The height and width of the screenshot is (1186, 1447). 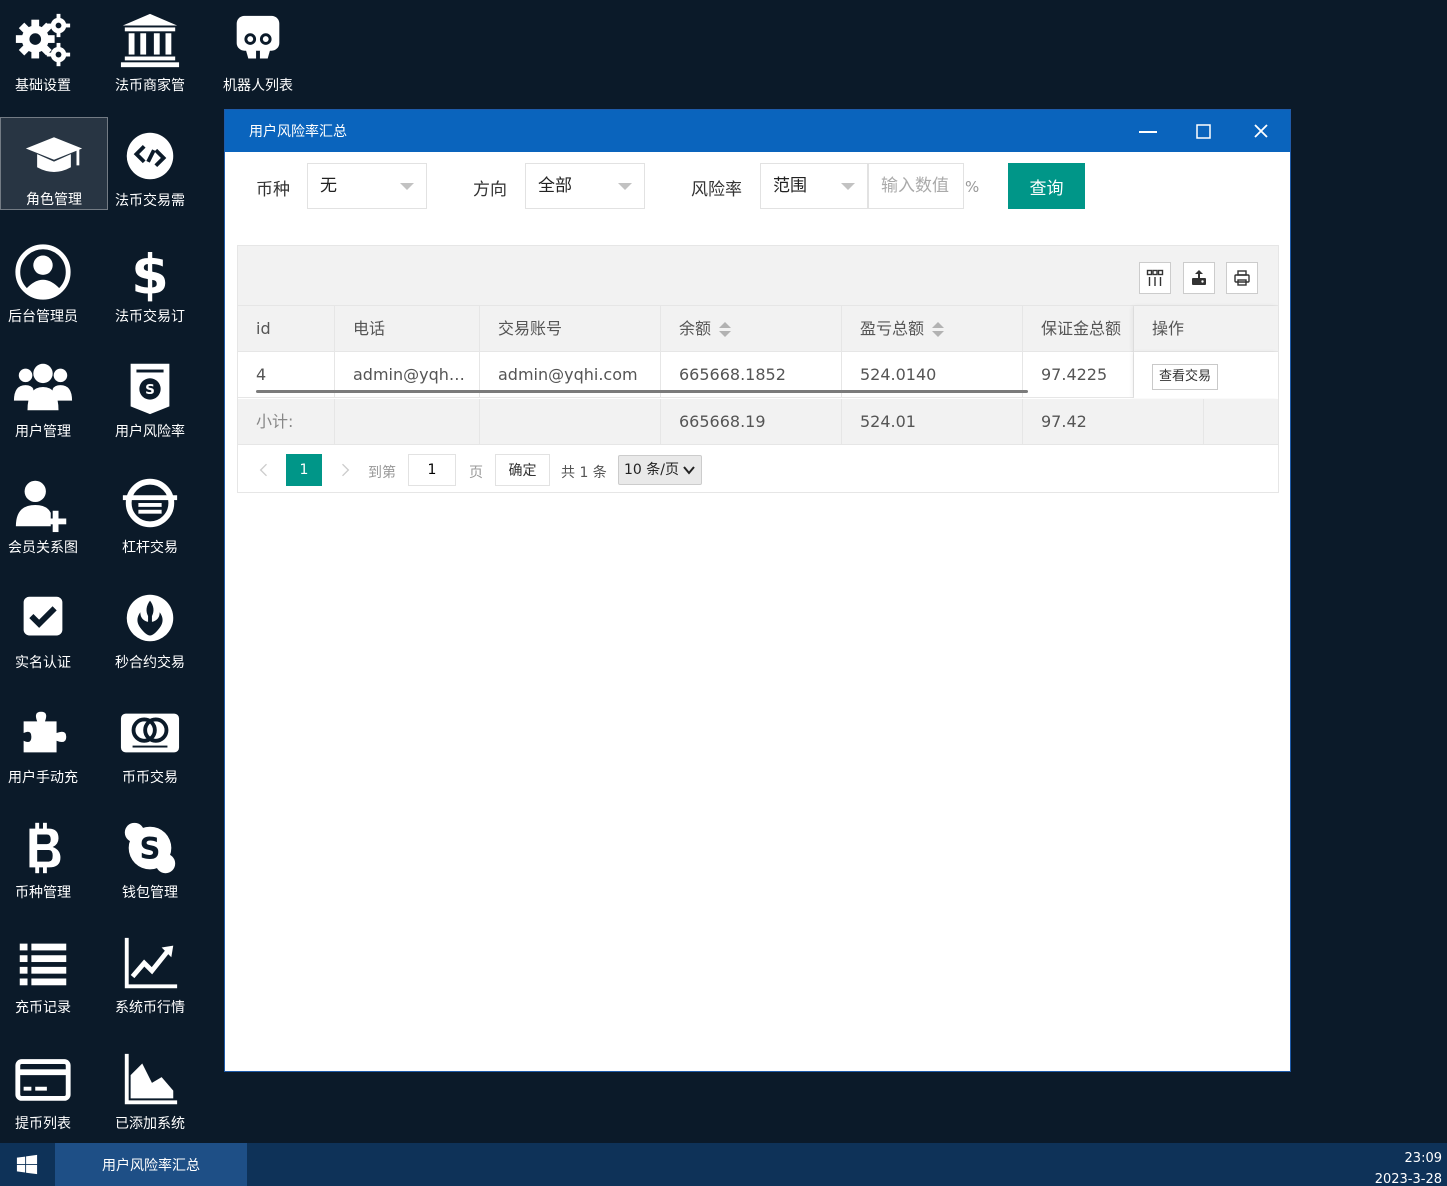 What do you see at coordinates (43, 548) in the screenshot?
I see `desktop-icon-label: 会员关系图` at bounding box center [43, 548].